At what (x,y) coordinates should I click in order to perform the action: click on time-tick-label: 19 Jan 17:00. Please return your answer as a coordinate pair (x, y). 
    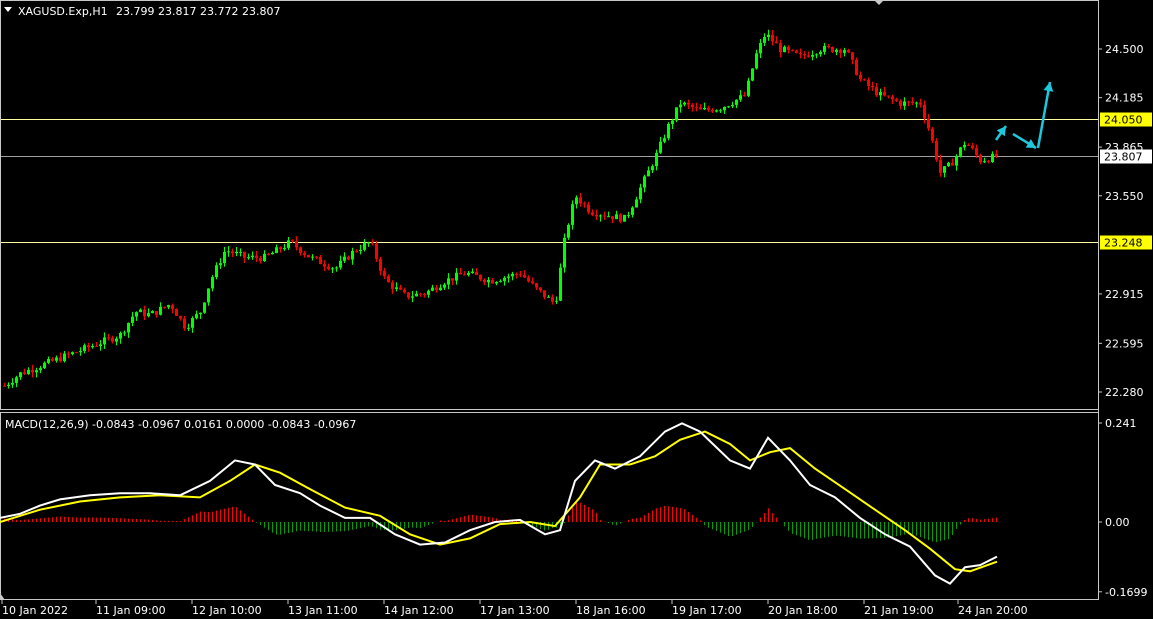
    Looking at the image, I should click on (707, 610).